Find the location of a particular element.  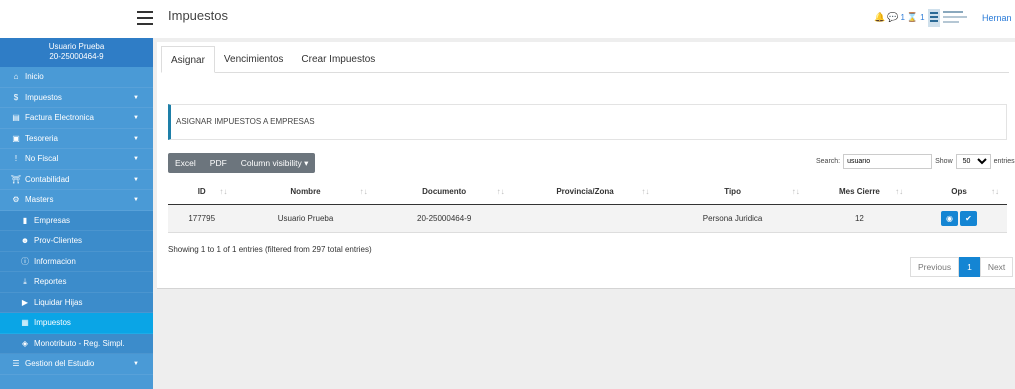

sidebar-item-gestion-del-estudio: ☰ Gestion del Estudio ▼ is located at coordinates (76, 364).